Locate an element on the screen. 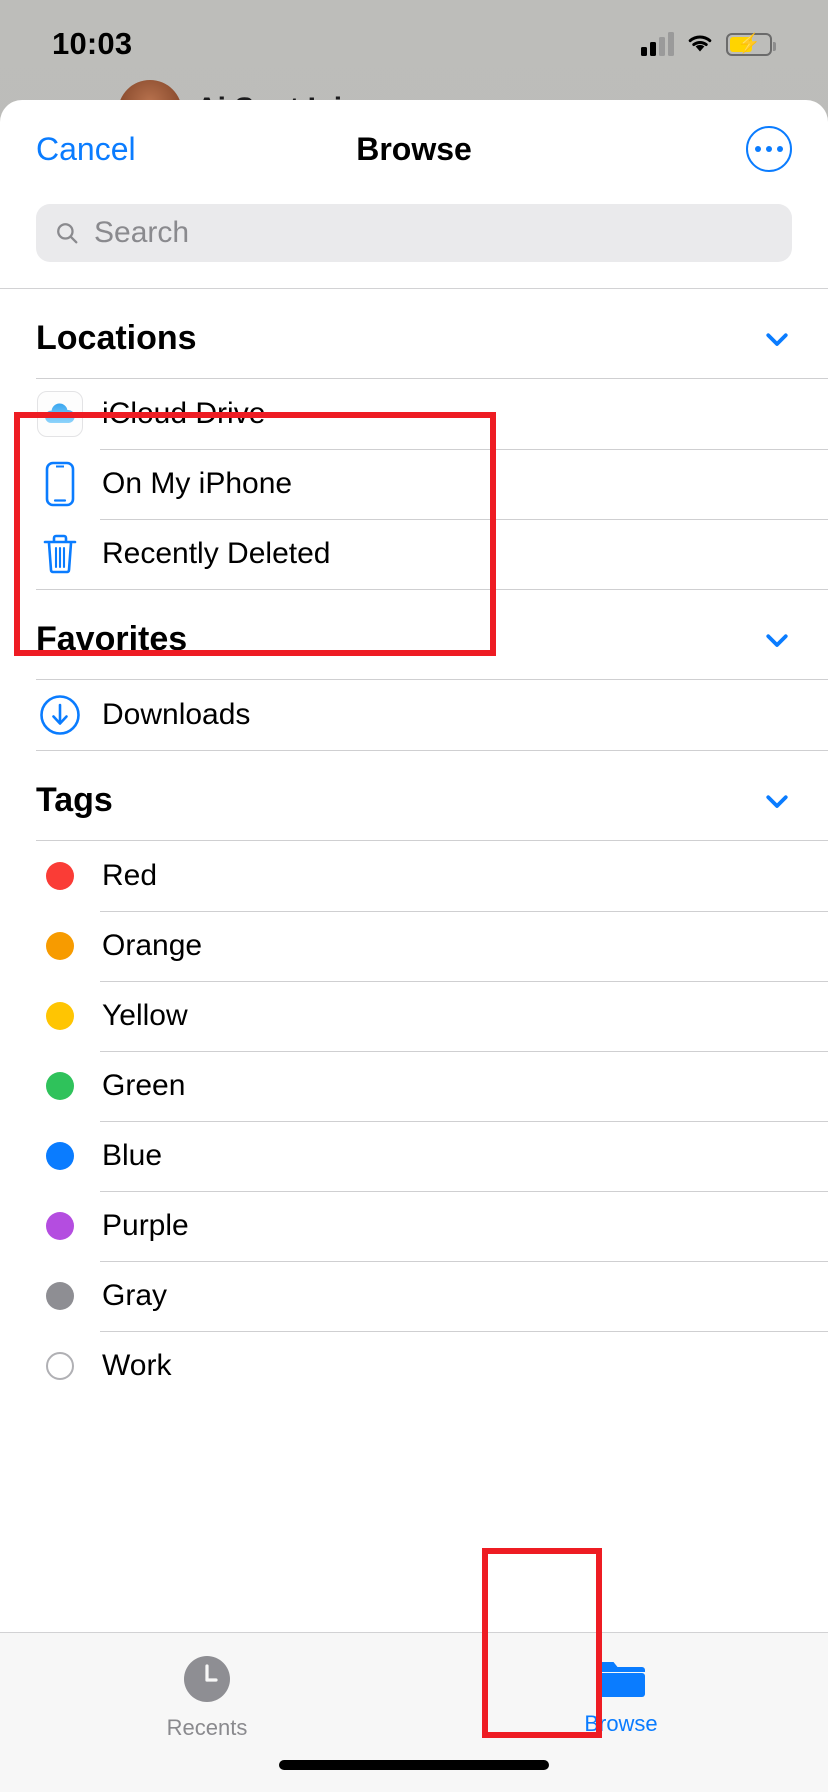 This screenshot has height=1792, width=828. list-item-recently-deleted: Recently Deleted is located at coordinates (414, 554).